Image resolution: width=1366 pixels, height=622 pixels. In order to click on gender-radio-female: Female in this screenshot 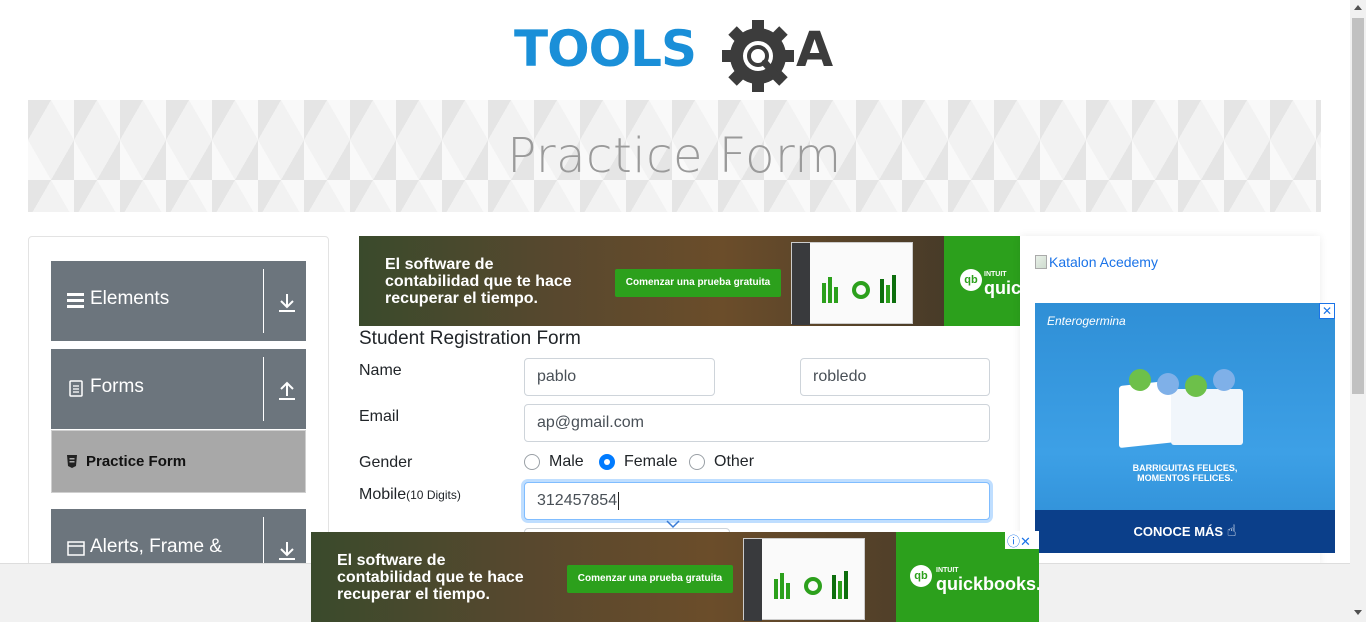, I will do `click(638, 462)`.